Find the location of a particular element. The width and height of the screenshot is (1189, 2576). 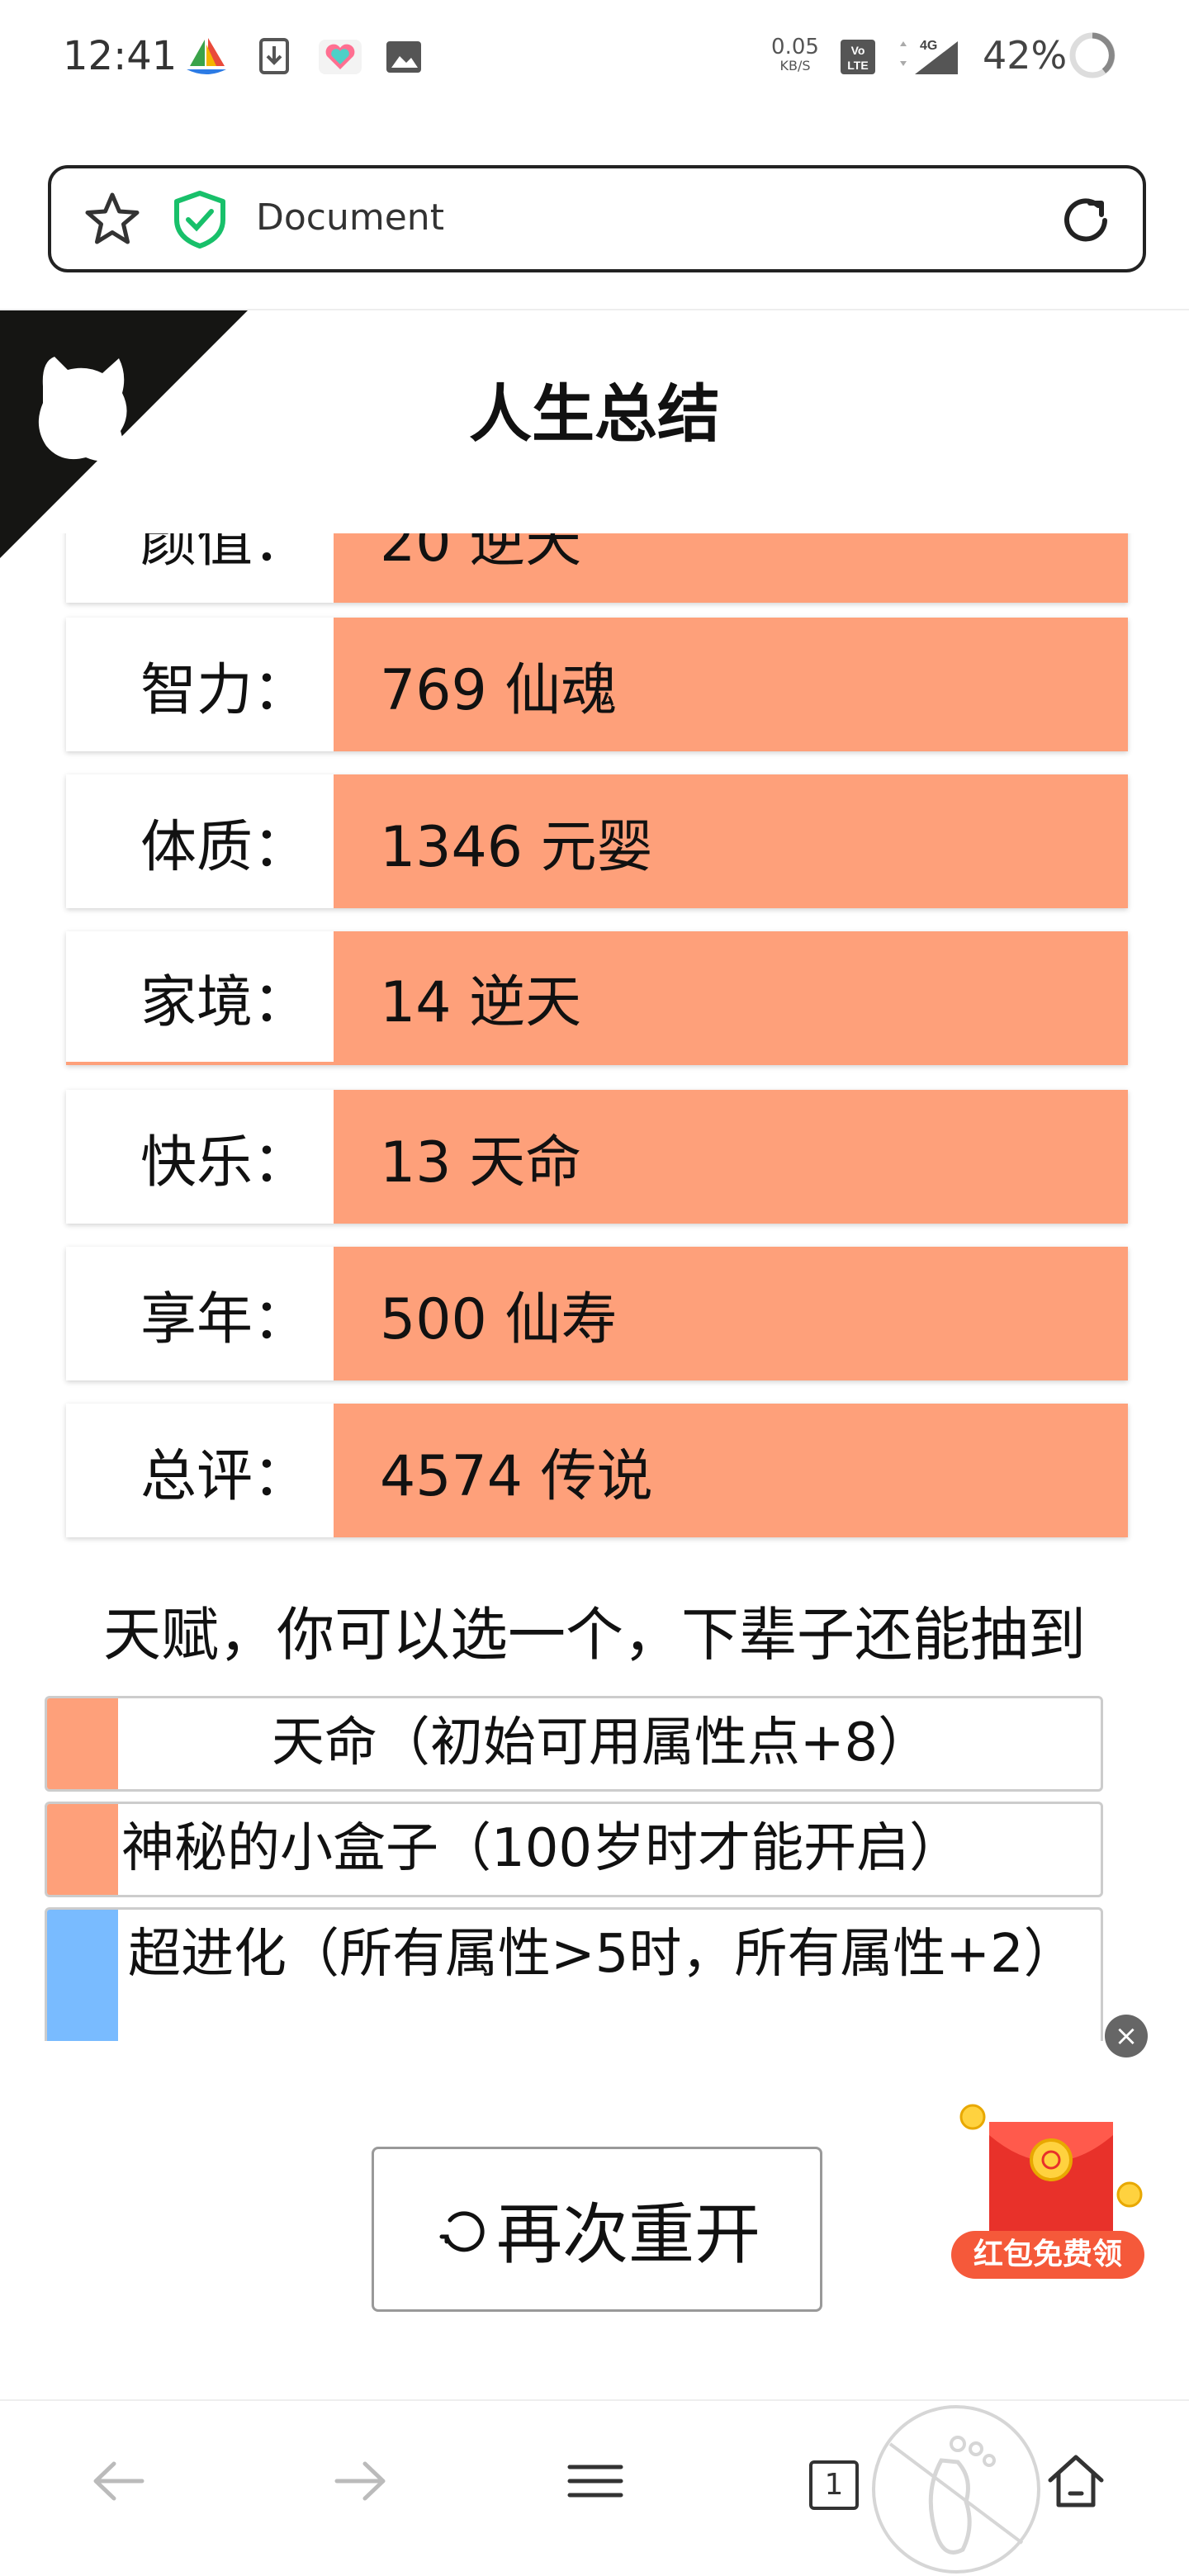

stat-row-intelligence: 智力： 769 仙魂 is located at coordinates (597, 684).